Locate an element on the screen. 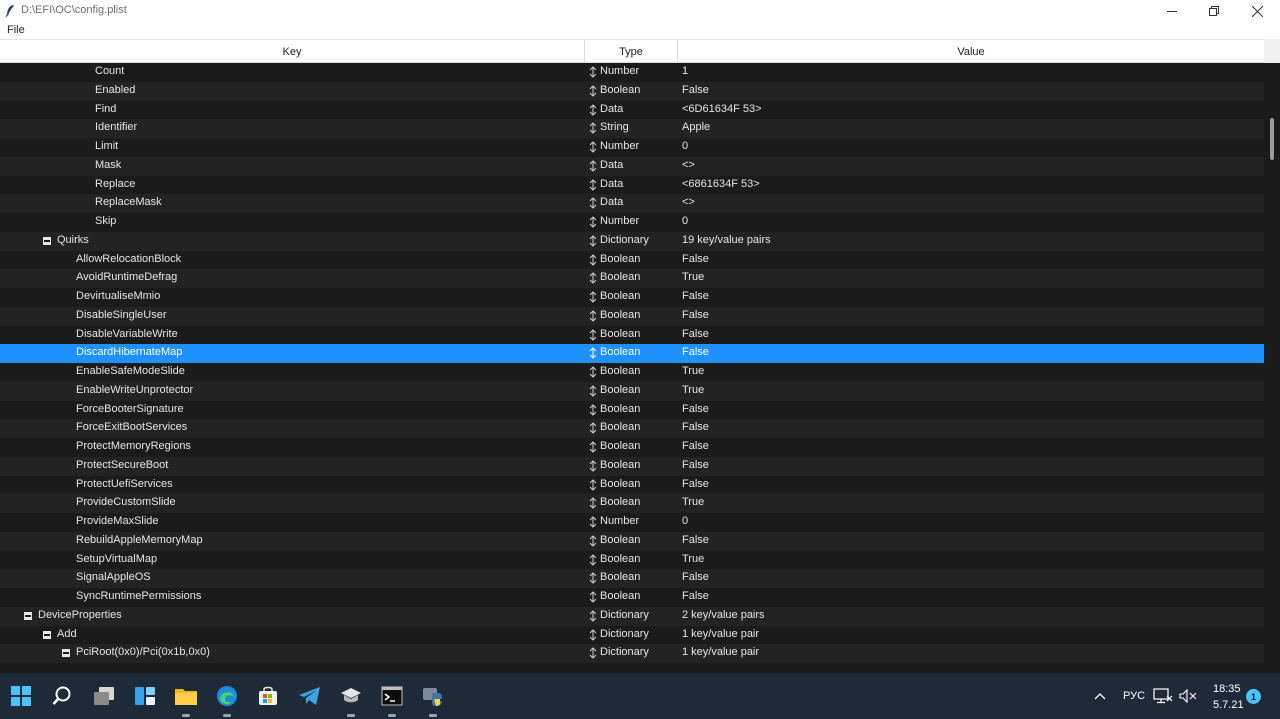 The width and height of the screenshot is (1280, 719). row-value: 1 is located at coordinates (685, 71).